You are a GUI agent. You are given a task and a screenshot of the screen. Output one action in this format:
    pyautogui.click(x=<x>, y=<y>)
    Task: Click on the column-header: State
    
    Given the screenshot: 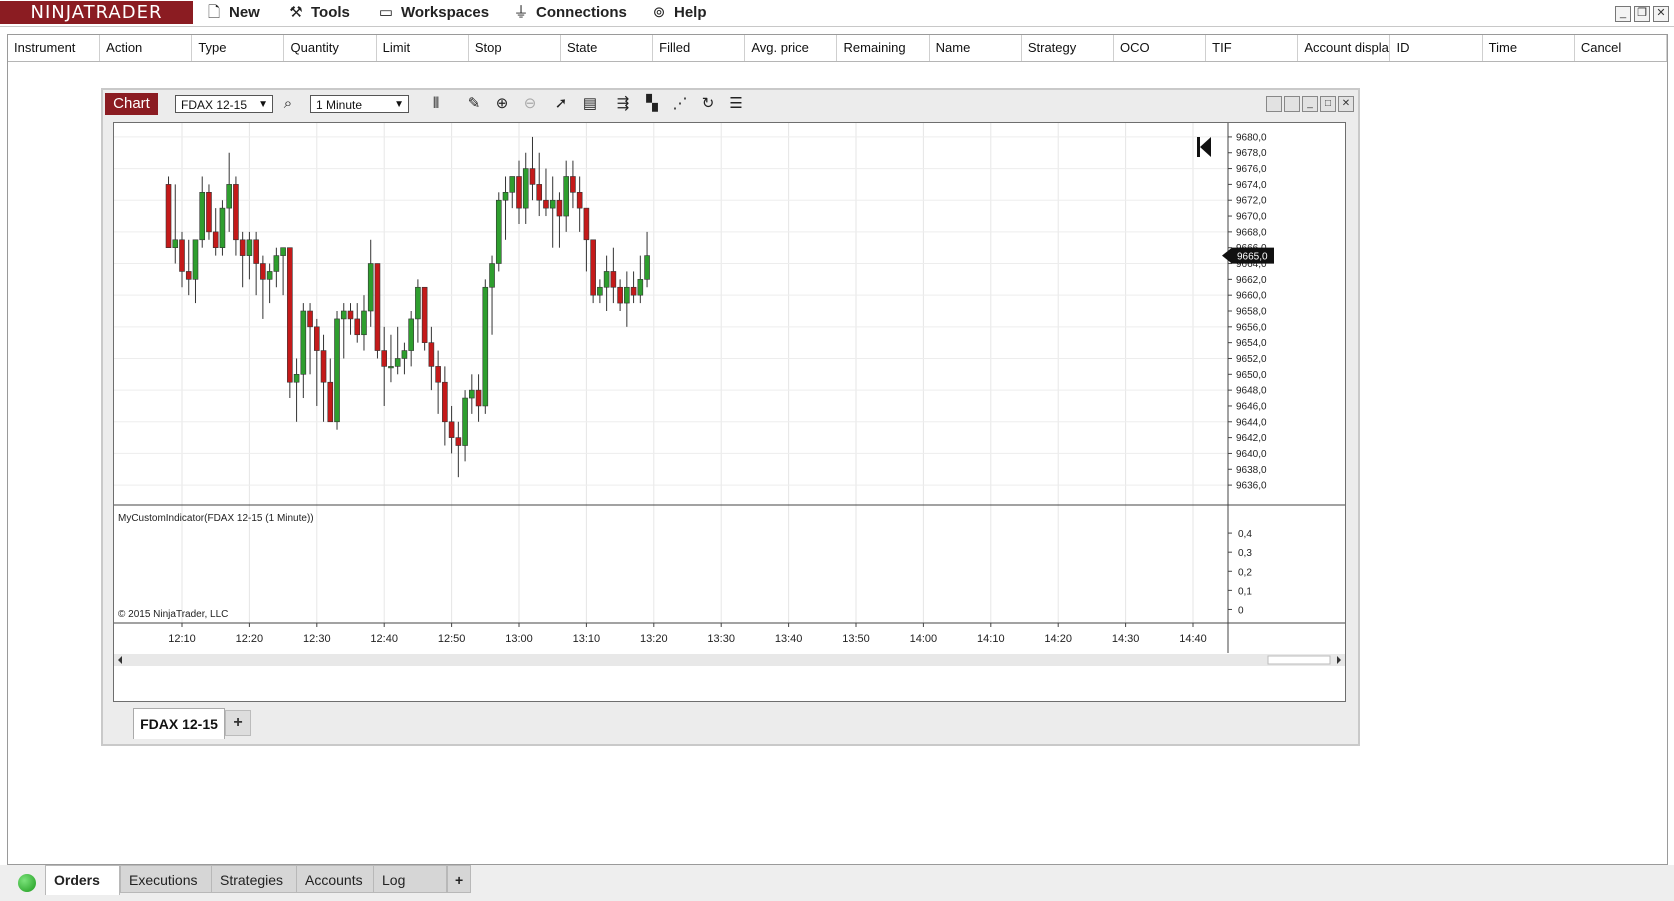 What is the action you would take?
    pyautogui.click(x=607, y=48)
    